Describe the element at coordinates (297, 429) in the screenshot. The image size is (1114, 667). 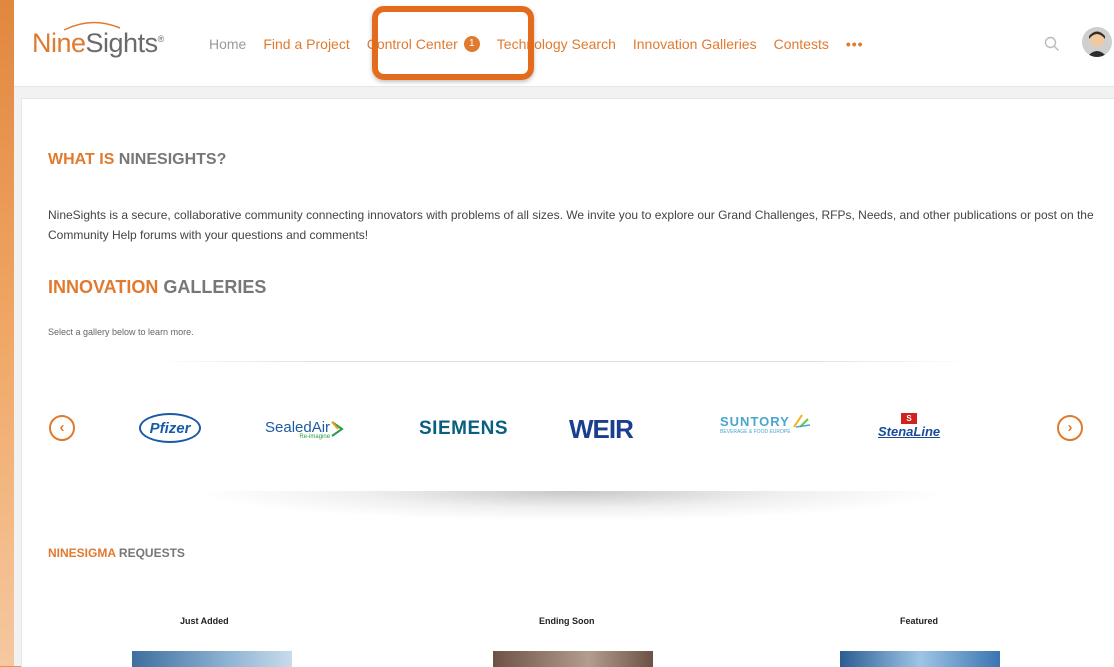
I see `sealedair-wordmark: SealedAir Re-imagine` at that location.